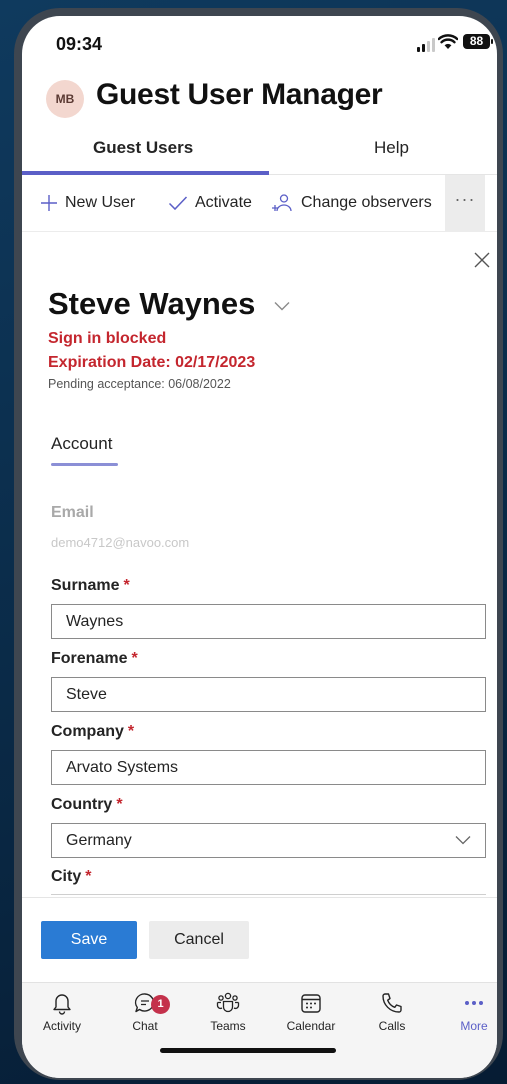  What do you see at coordinates (61, 1026) in the screenshot?
I see `nav-activity-label: Activity` at bounding box center [61, 1026].